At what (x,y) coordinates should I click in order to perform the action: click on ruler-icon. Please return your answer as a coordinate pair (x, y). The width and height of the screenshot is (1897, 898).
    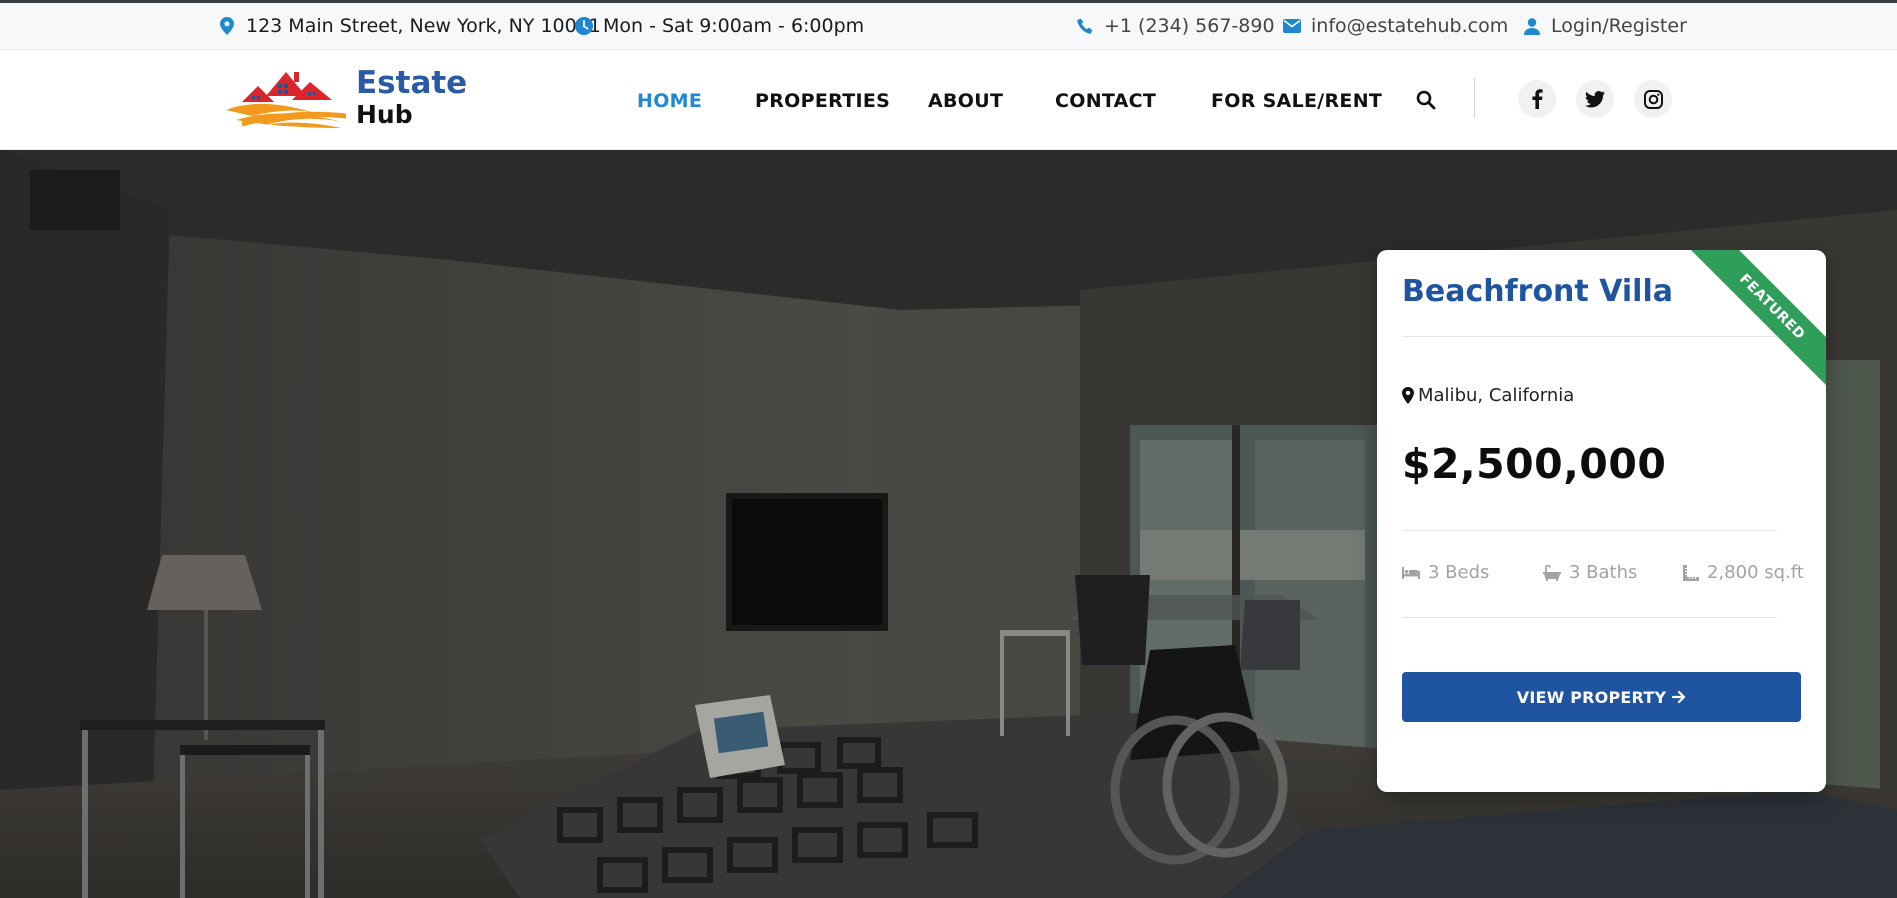
    Looking at the image, I should click on (1691, 572).